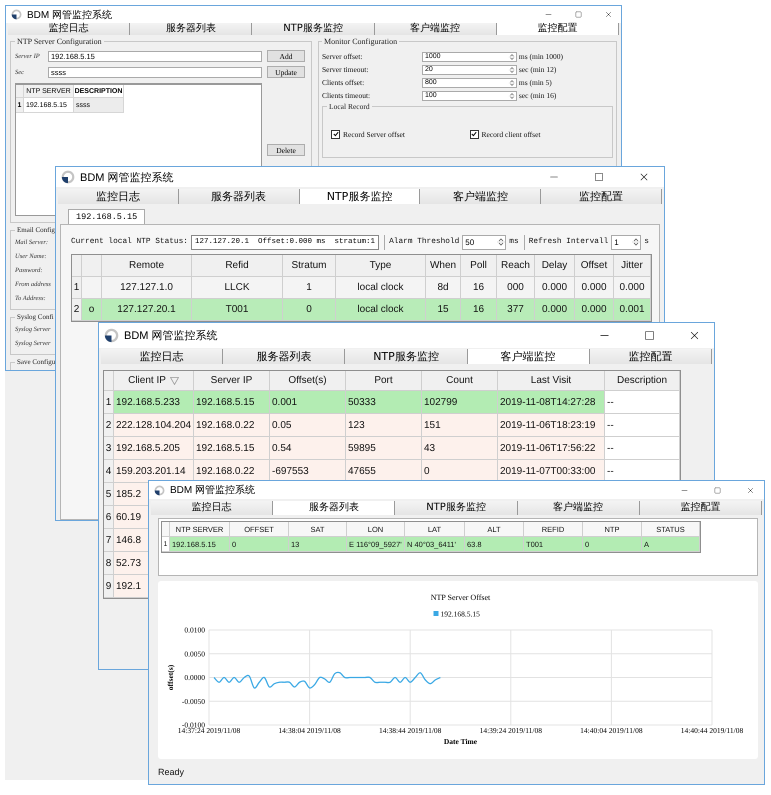 The width and height of the screenshot is (771, 795). Describe the element at coordinates (147, 266) in the screenshot. I see `column-header: Remote` at that location.